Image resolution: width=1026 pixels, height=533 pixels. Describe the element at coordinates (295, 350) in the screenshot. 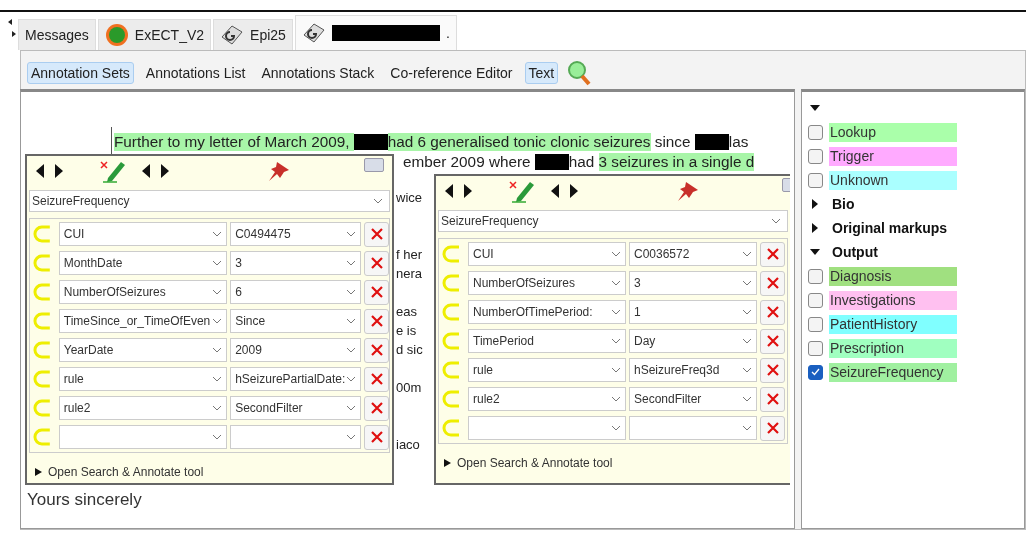

I see `feature-value-combo: 2009` at that location.